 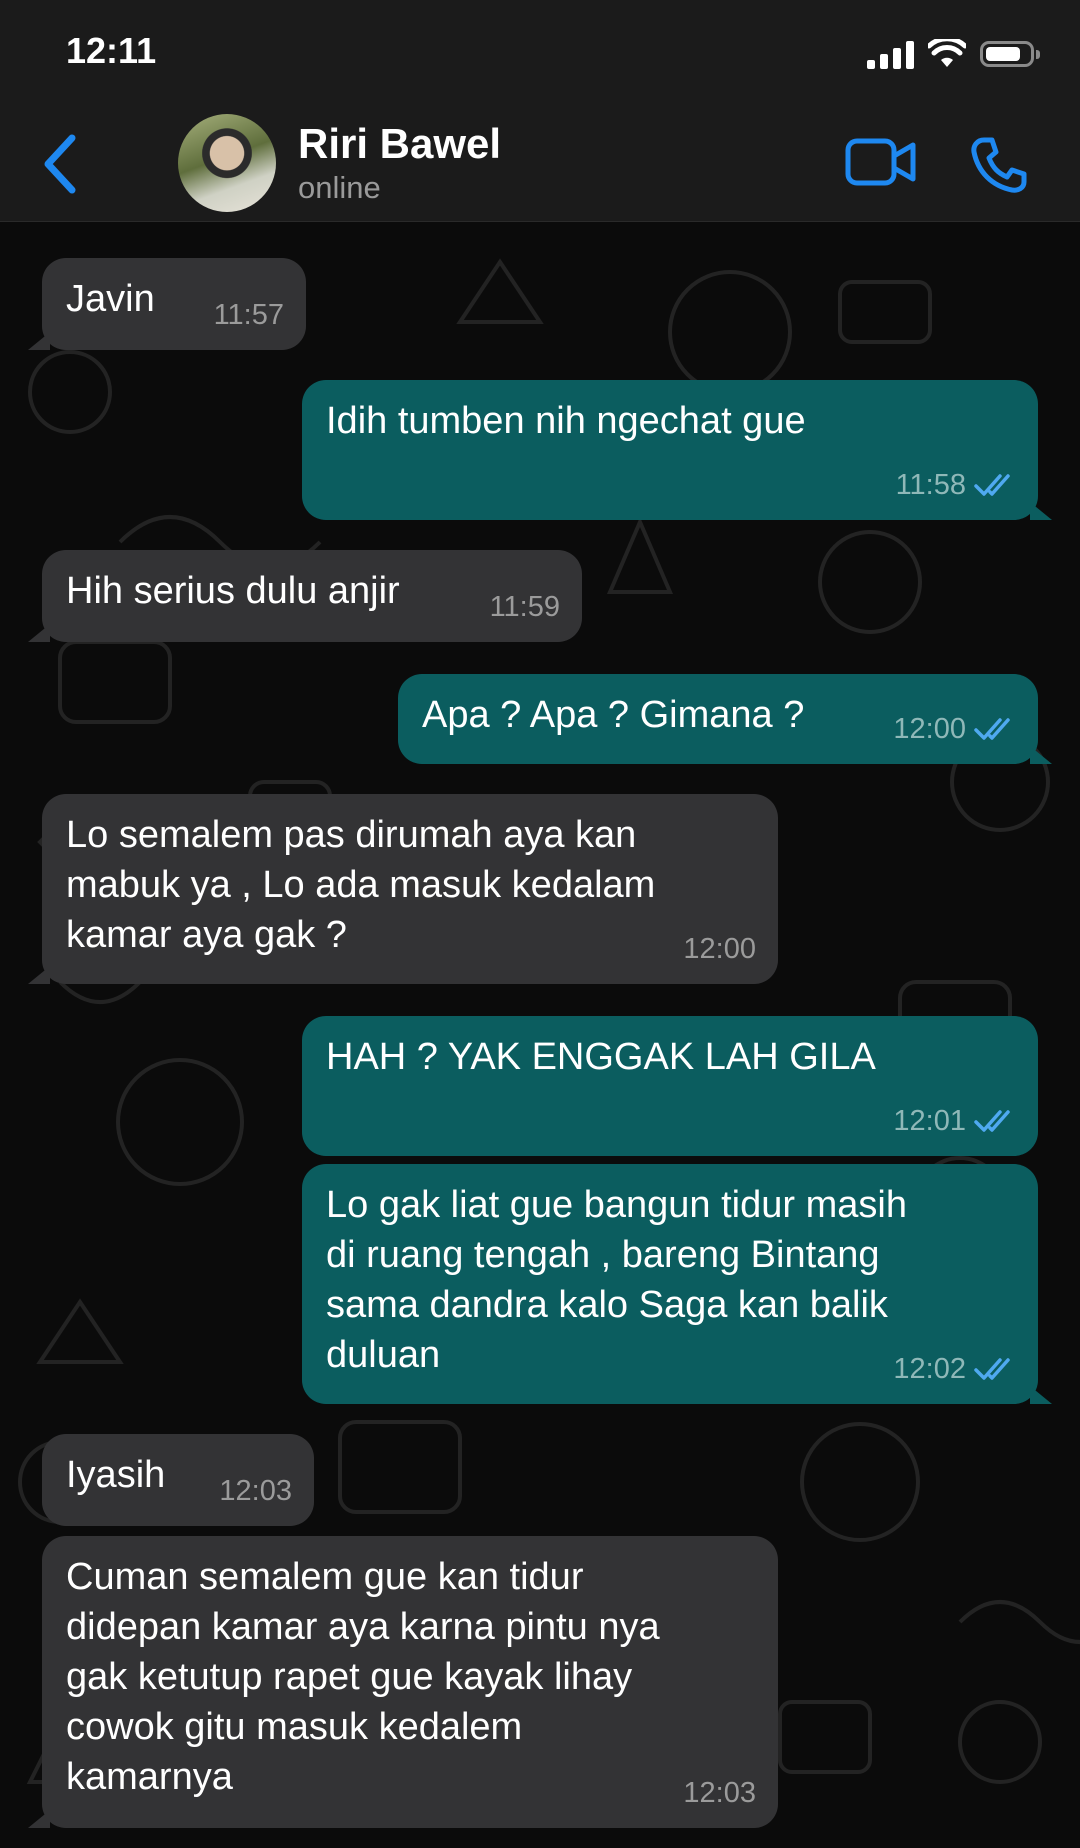 I want to click on message-bubble-incoming: Iyasih 12:03, so click(x=178, y=1480).